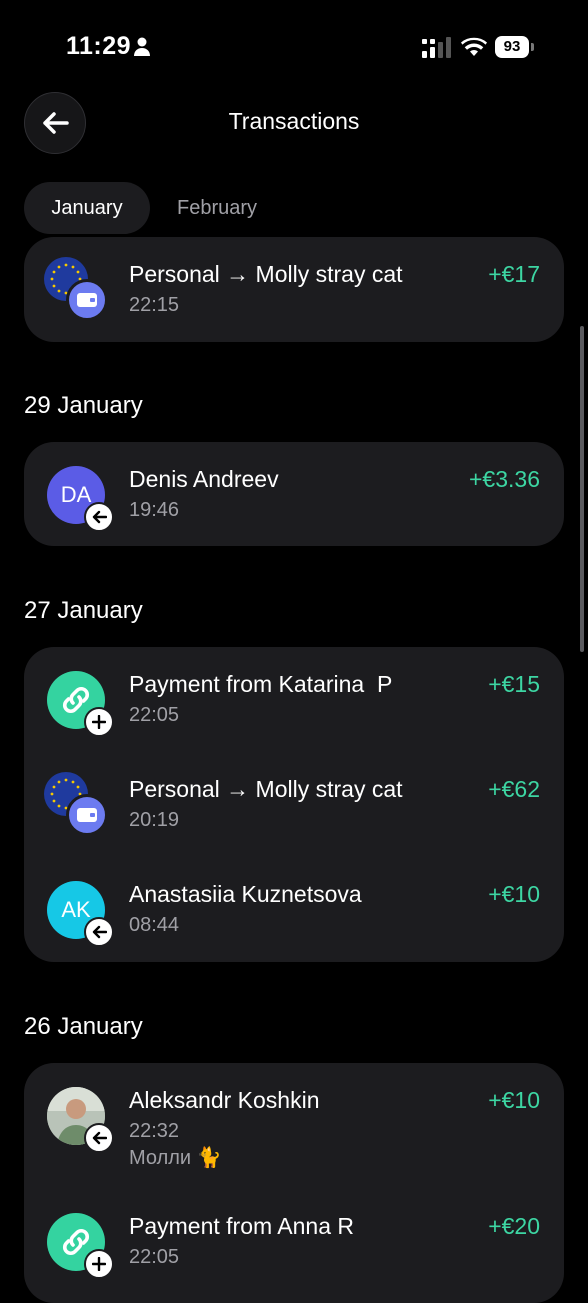 Image resolution: width=588 pixels, height=1303 pixels. I want to click on battery-indicator: 93, so click(515, 47).